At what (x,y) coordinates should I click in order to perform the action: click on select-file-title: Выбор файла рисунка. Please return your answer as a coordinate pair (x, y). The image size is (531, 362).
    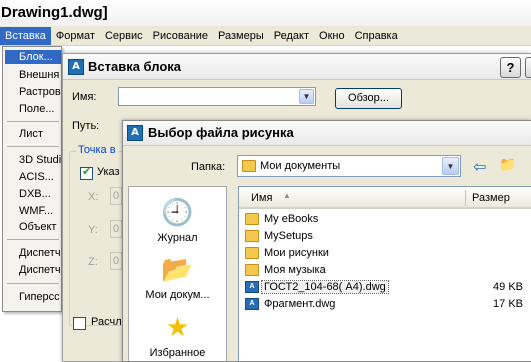
    Looking at the image, I should click on (221, 132).